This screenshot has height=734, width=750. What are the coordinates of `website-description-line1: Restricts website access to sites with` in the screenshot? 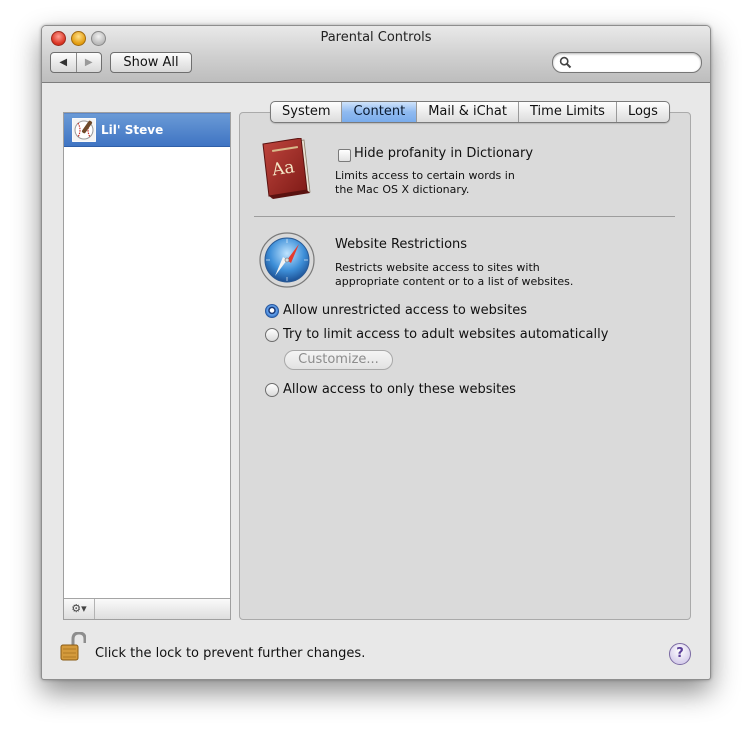 It's located at (437, 267).